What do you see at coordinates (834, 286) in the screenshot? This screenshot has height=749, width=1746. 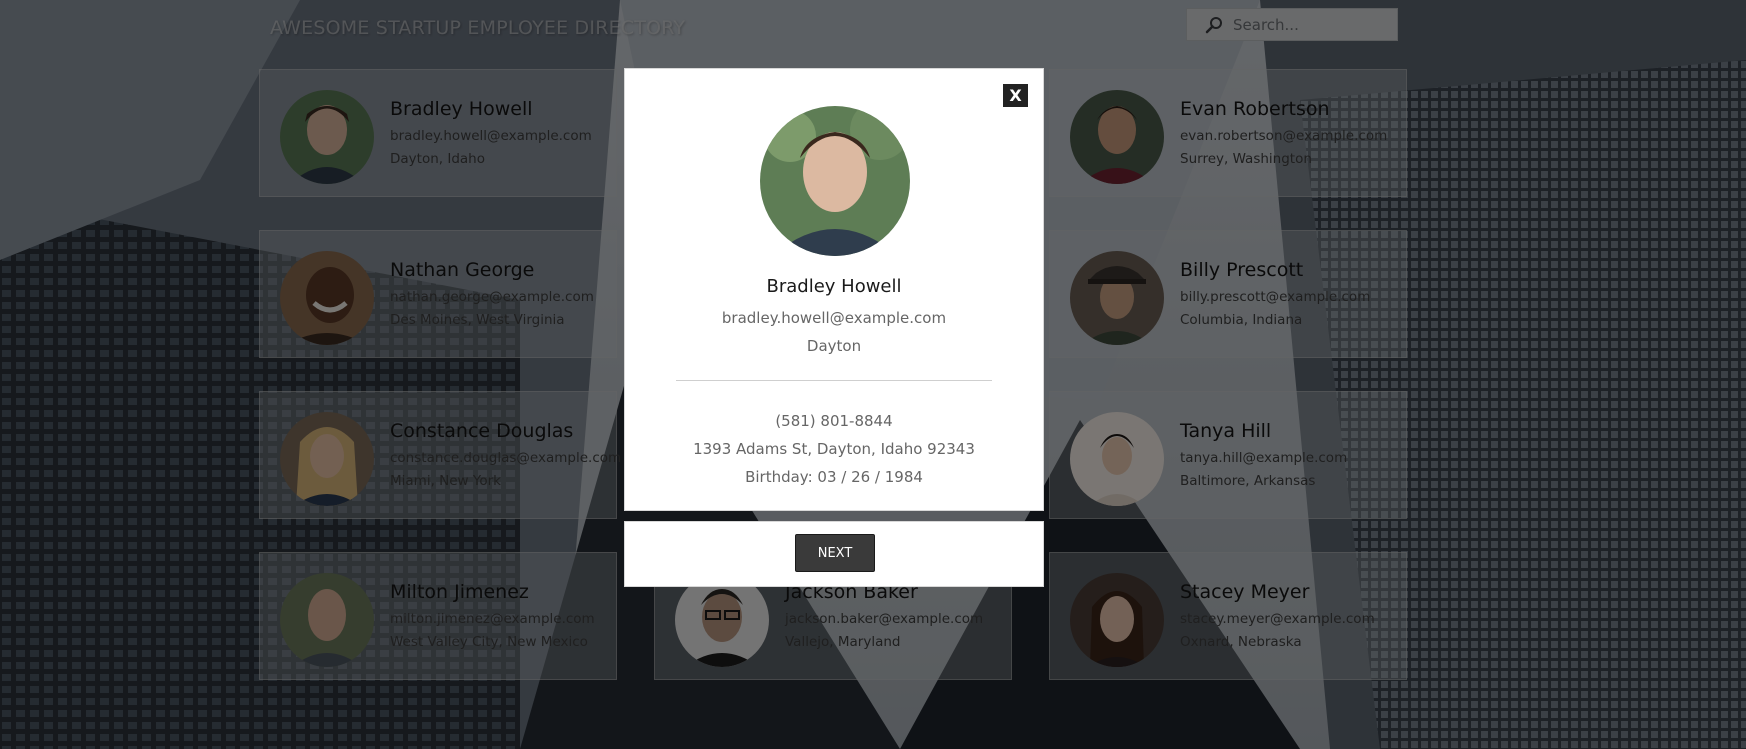 I see `modal-name: Bradley Howell` at bounding box center [834, 286].